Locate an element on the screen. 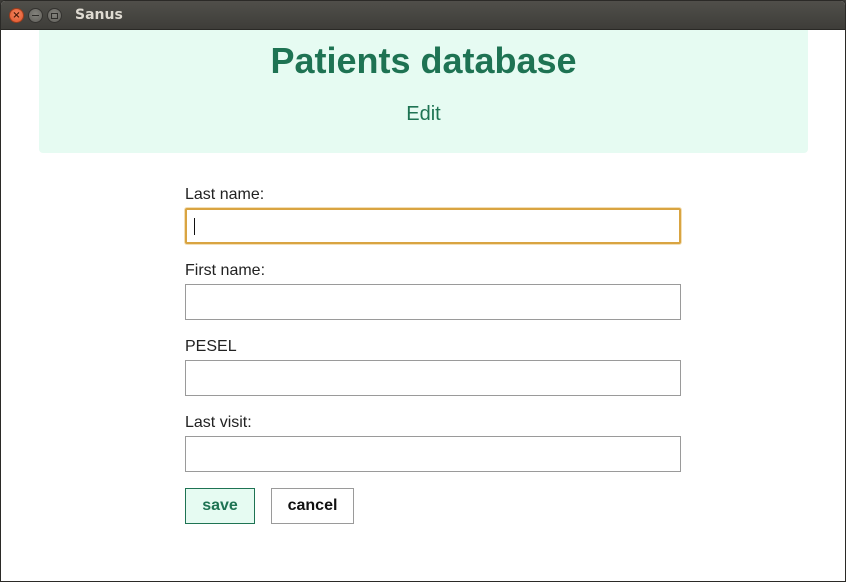  minimize-icon is located at coordinates (35, 15).